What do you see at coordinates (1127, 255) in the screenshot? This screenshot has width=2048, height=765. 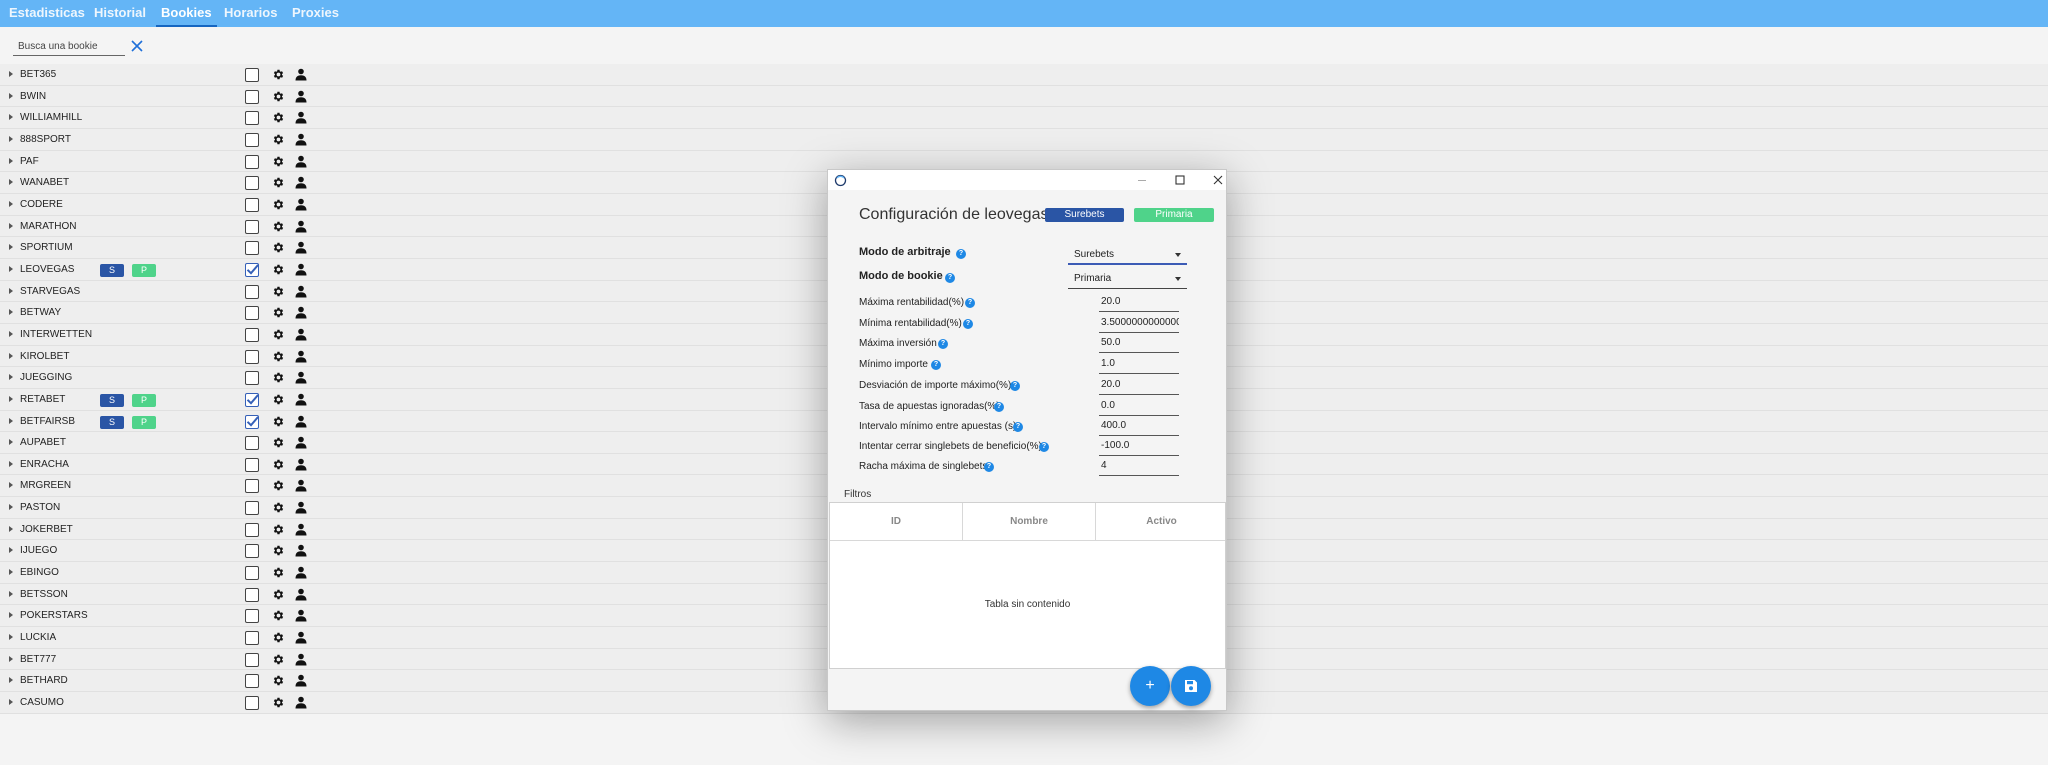 I see `modo-arbitraje-select: Surebets` at bounding box center [1127, 255].